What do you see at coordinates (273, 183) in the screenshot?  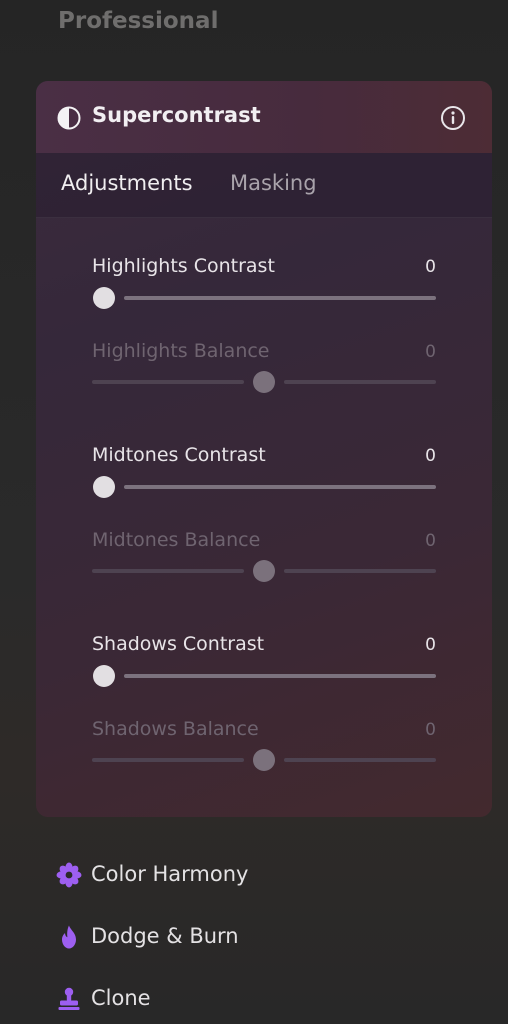 I see `tab-masking: Masking` at bounding box center [273, 183].